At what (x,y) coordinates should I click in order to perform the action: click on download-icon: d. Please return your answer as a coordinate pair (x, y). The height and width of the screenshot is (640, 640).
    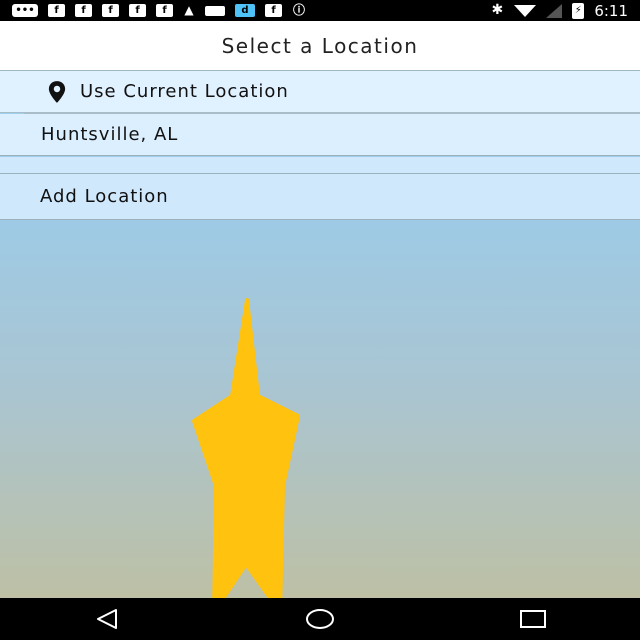
    Looking at the image, I should click on (245, 10).